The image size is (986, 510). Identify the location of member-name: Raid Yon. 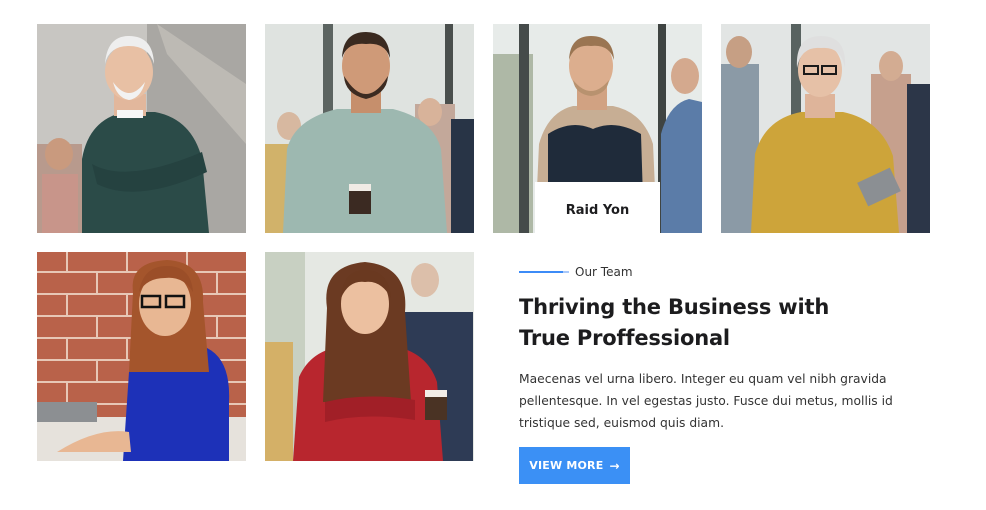
(597, 210).